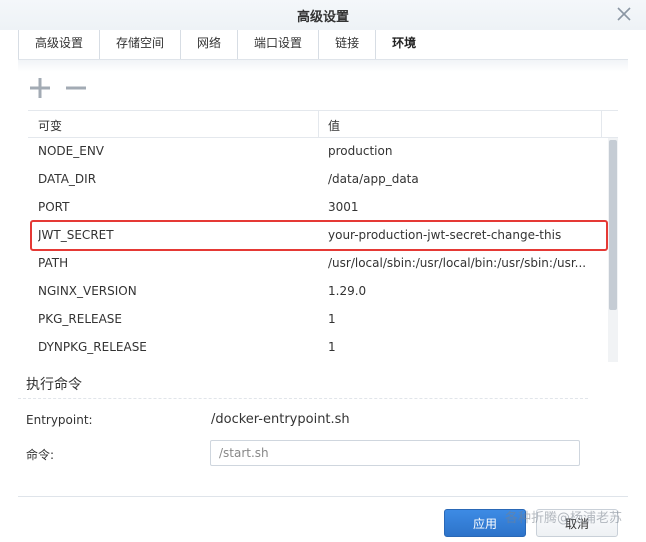 Image resolution: width=646 pixels, height=542 pixels. What do you see at coordinates (40, 455) in the screenshot?
I see `command-label: 命令:` at bounding box center [40, 455].